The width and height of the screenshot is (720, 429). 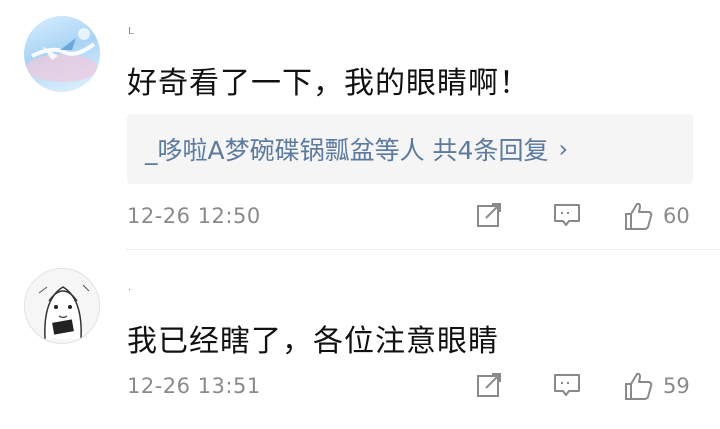 What do you see at coordinates (194, 216) in the screenshot?
I see `timestamp: 12-26 12:50` at bounding box center [194, 216].